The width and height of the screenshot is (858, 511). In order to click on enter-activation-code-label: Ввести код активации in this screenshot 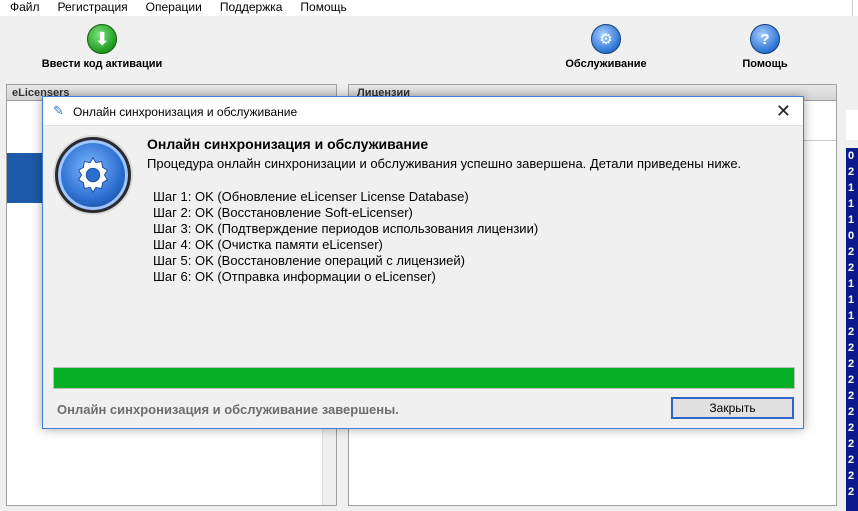, I will do `click(102, 64)`.